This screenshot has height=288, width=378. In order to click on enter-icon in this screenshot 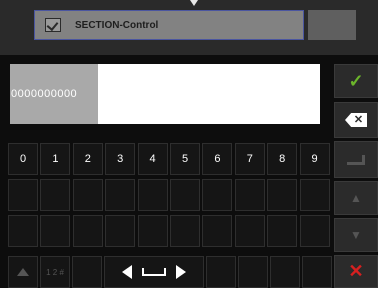, I will do `click(356, 159)`.